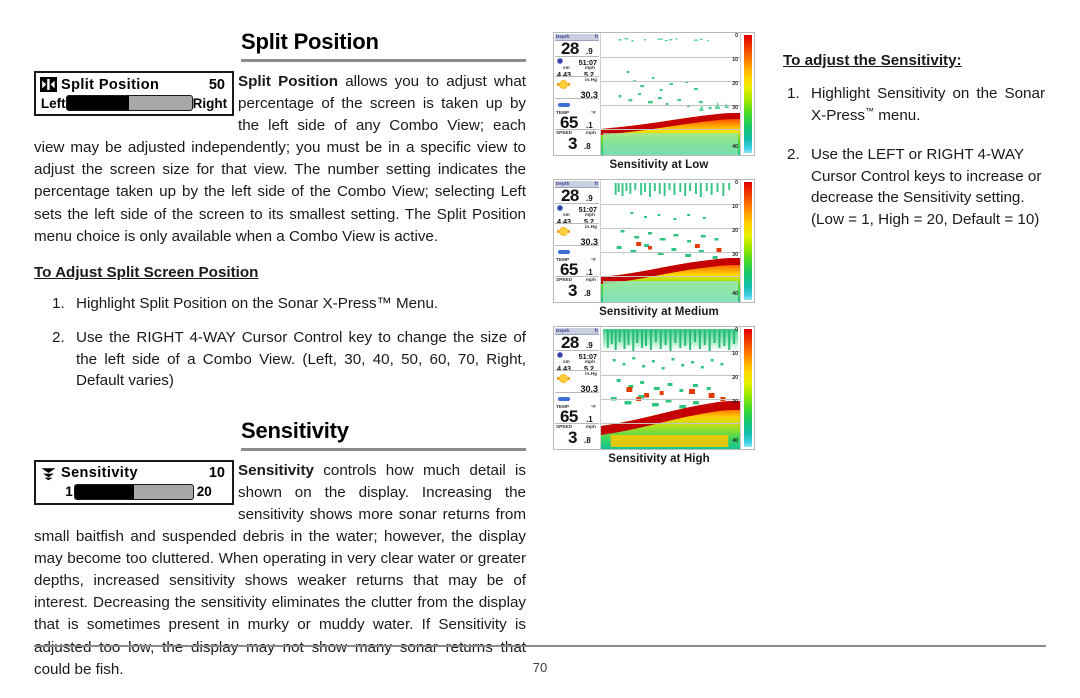  I want to click on split-position-subheading: To Adjust Split Screen Position, so click(146, 272).